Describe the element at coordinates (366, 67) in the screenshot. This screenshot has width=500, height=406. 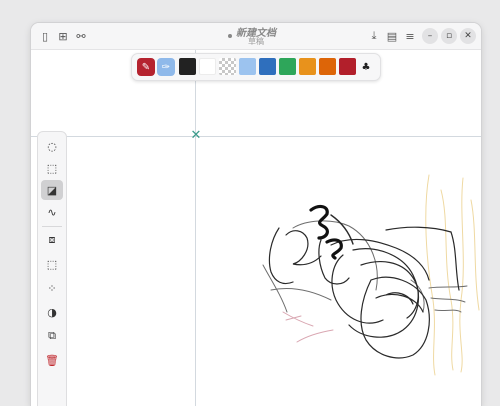
I see `more-colors-icon: ♣` at that location.